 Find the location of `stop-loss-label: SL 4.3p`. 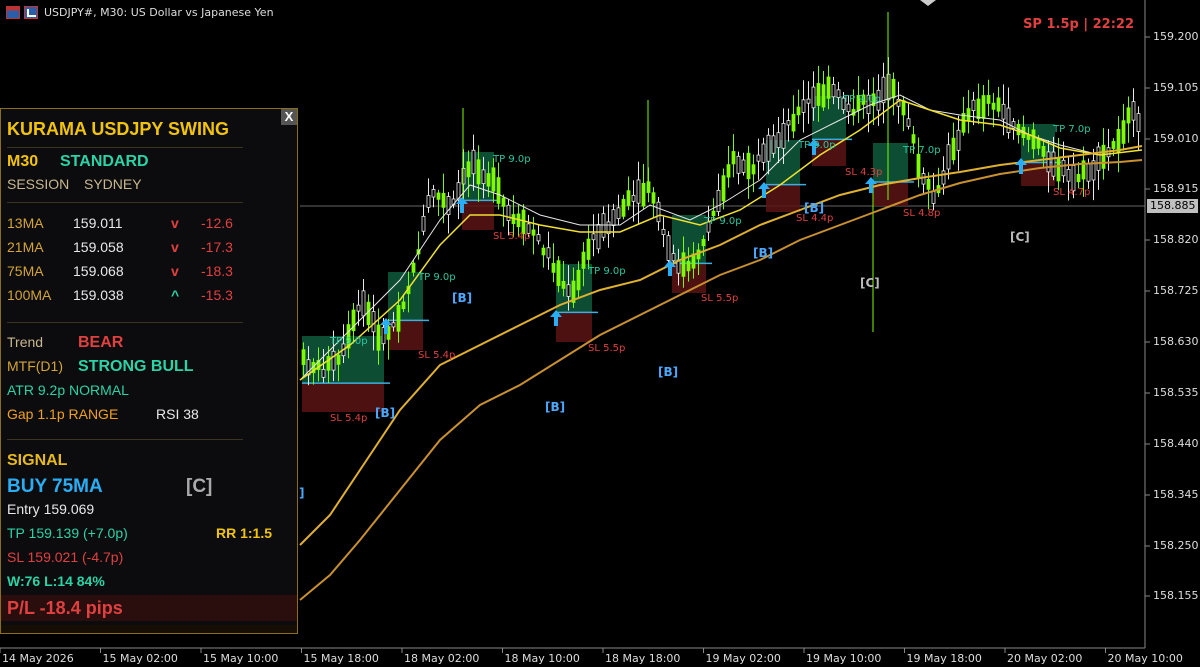

stop-loss-label: SL 4.3p is located at coordinates (864, 172).